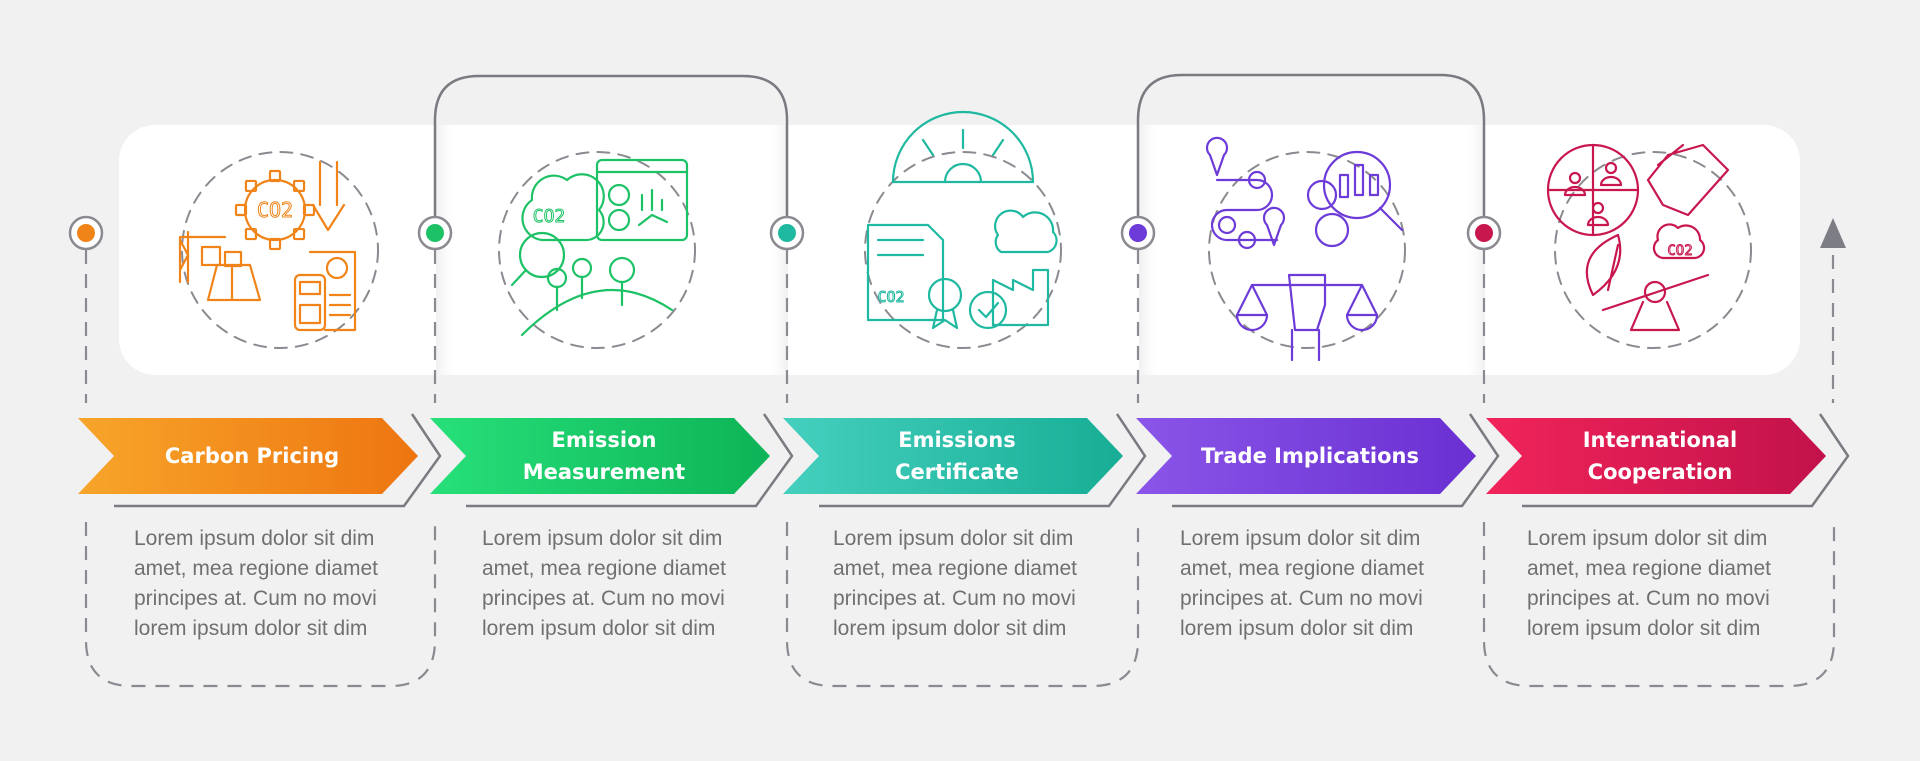 The height and width of the screenshot is (761, 1920). Describe the element at coordinates (604, 472) in the screenshot. I see `step-title: Measurement` at that location.